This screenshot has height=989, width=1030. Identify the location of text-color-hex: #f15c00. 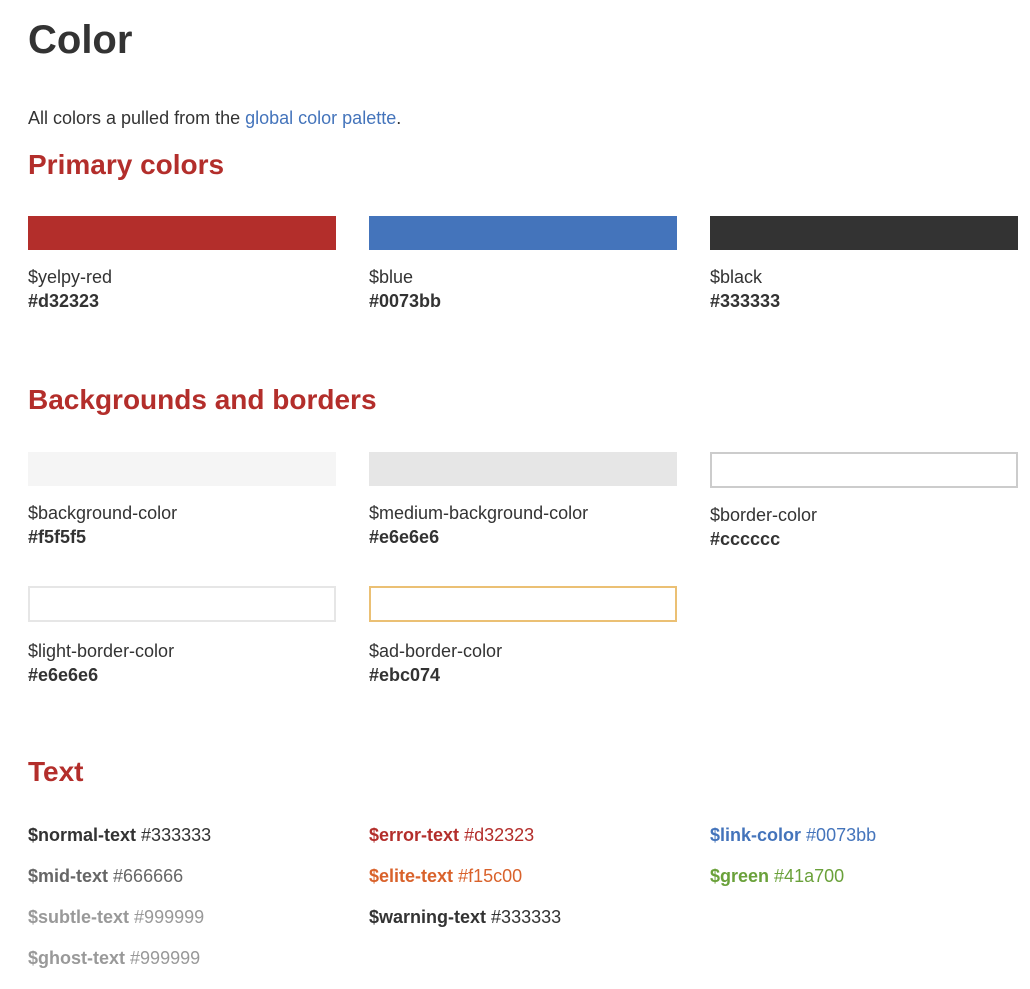
(490, 876).